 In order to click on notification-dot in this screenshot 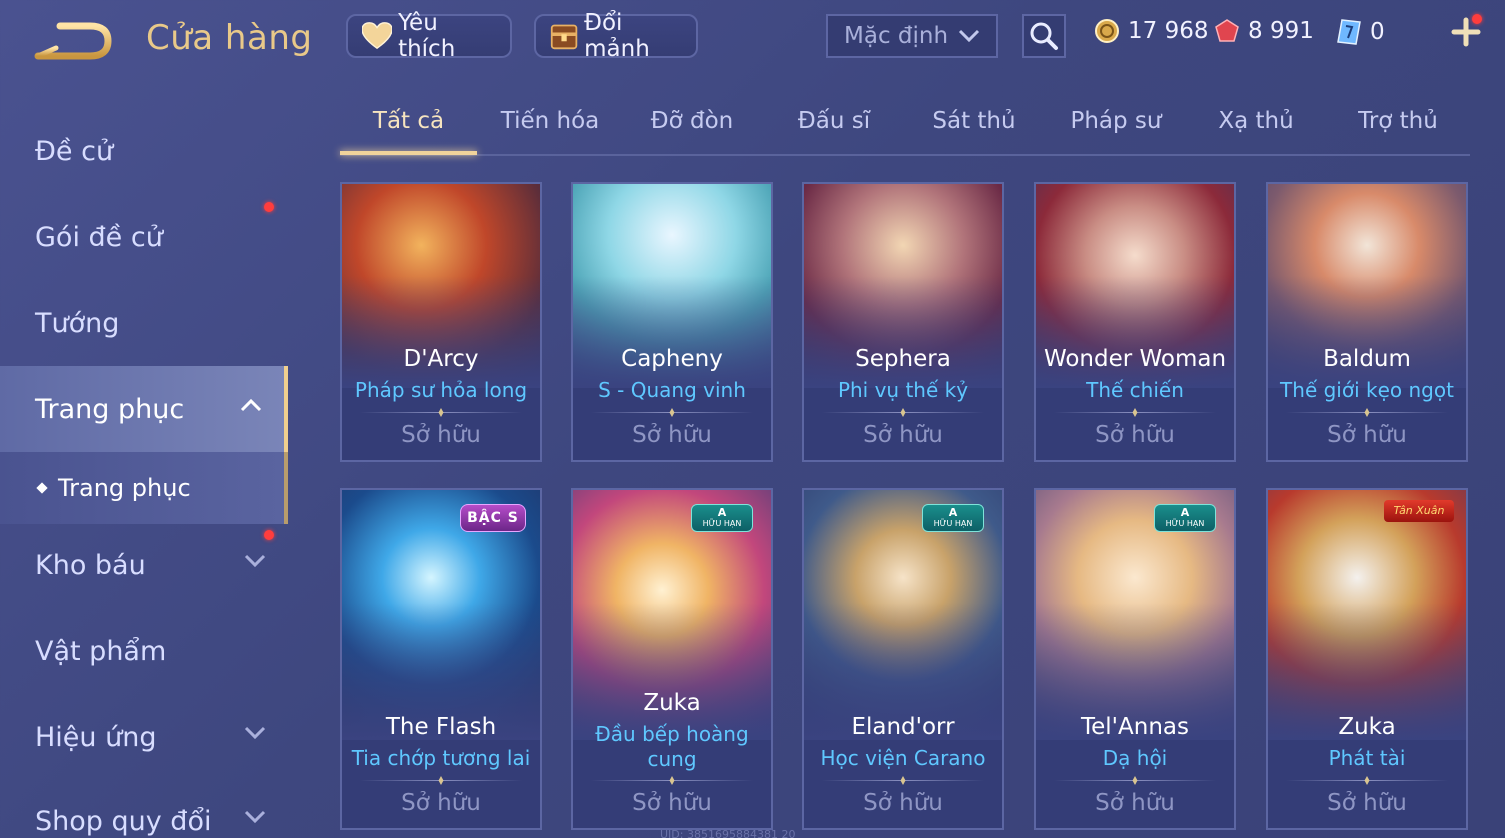, I will do `click(1477, 19)`.